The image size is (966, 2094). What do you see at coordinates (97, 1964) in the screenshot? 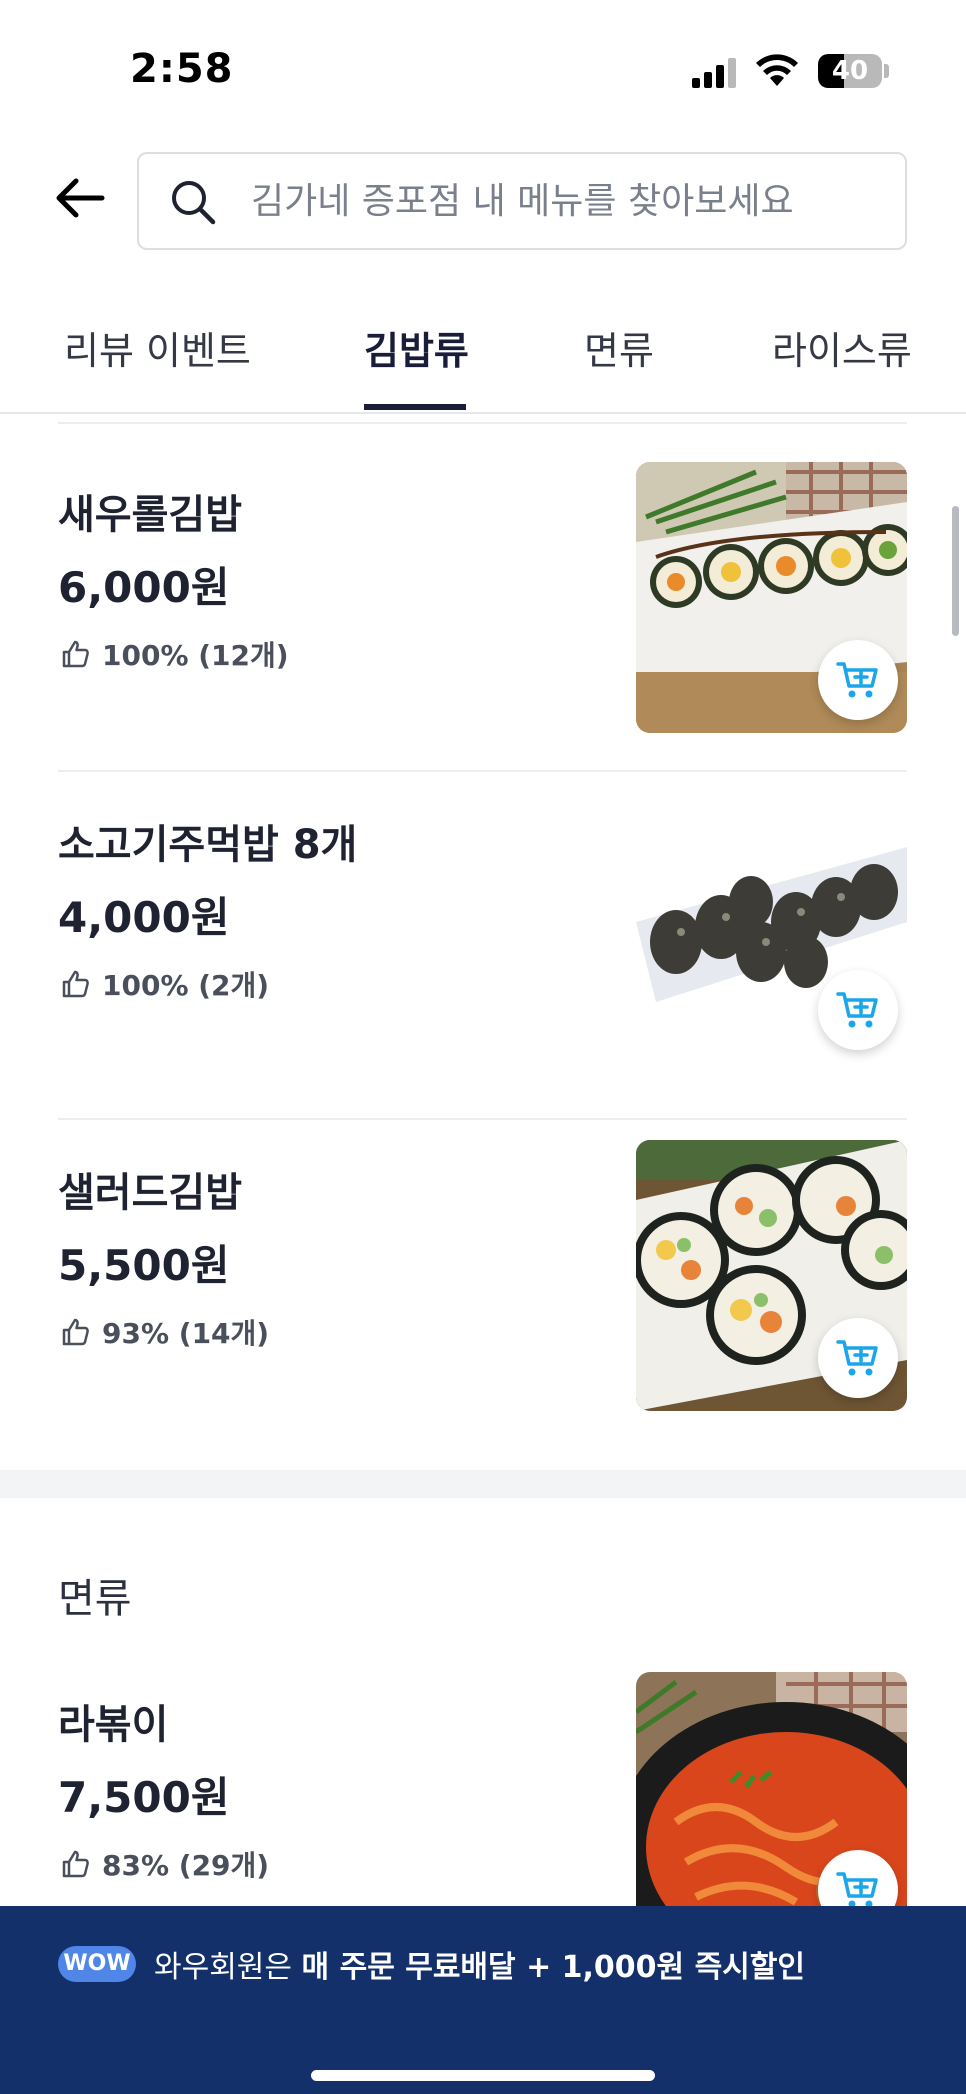
I see `wow-badge: WOW` at bounding box center [97, 1964].